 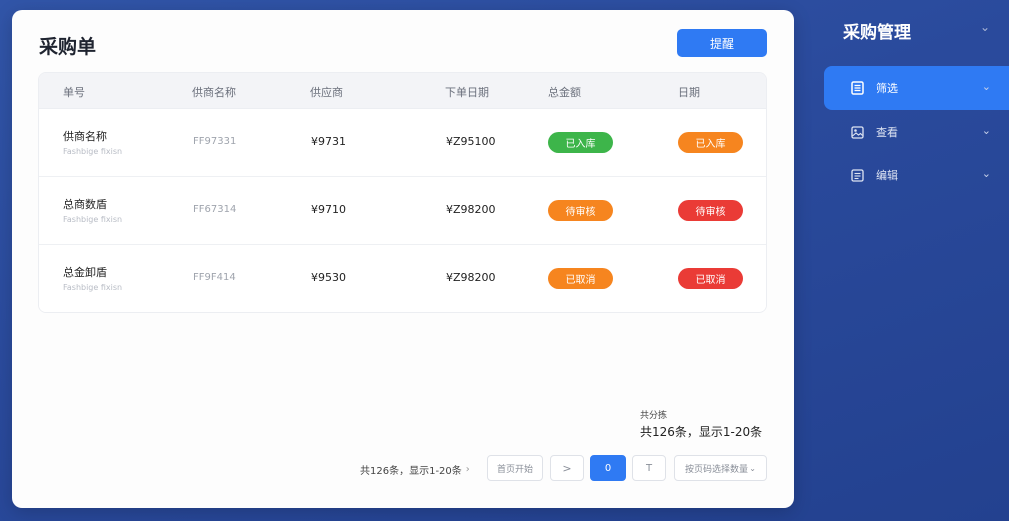 What do you see at coordinates (608, 468) in the screenshot?
I see `current-page-button: 0` at bounding box center [608, 468].